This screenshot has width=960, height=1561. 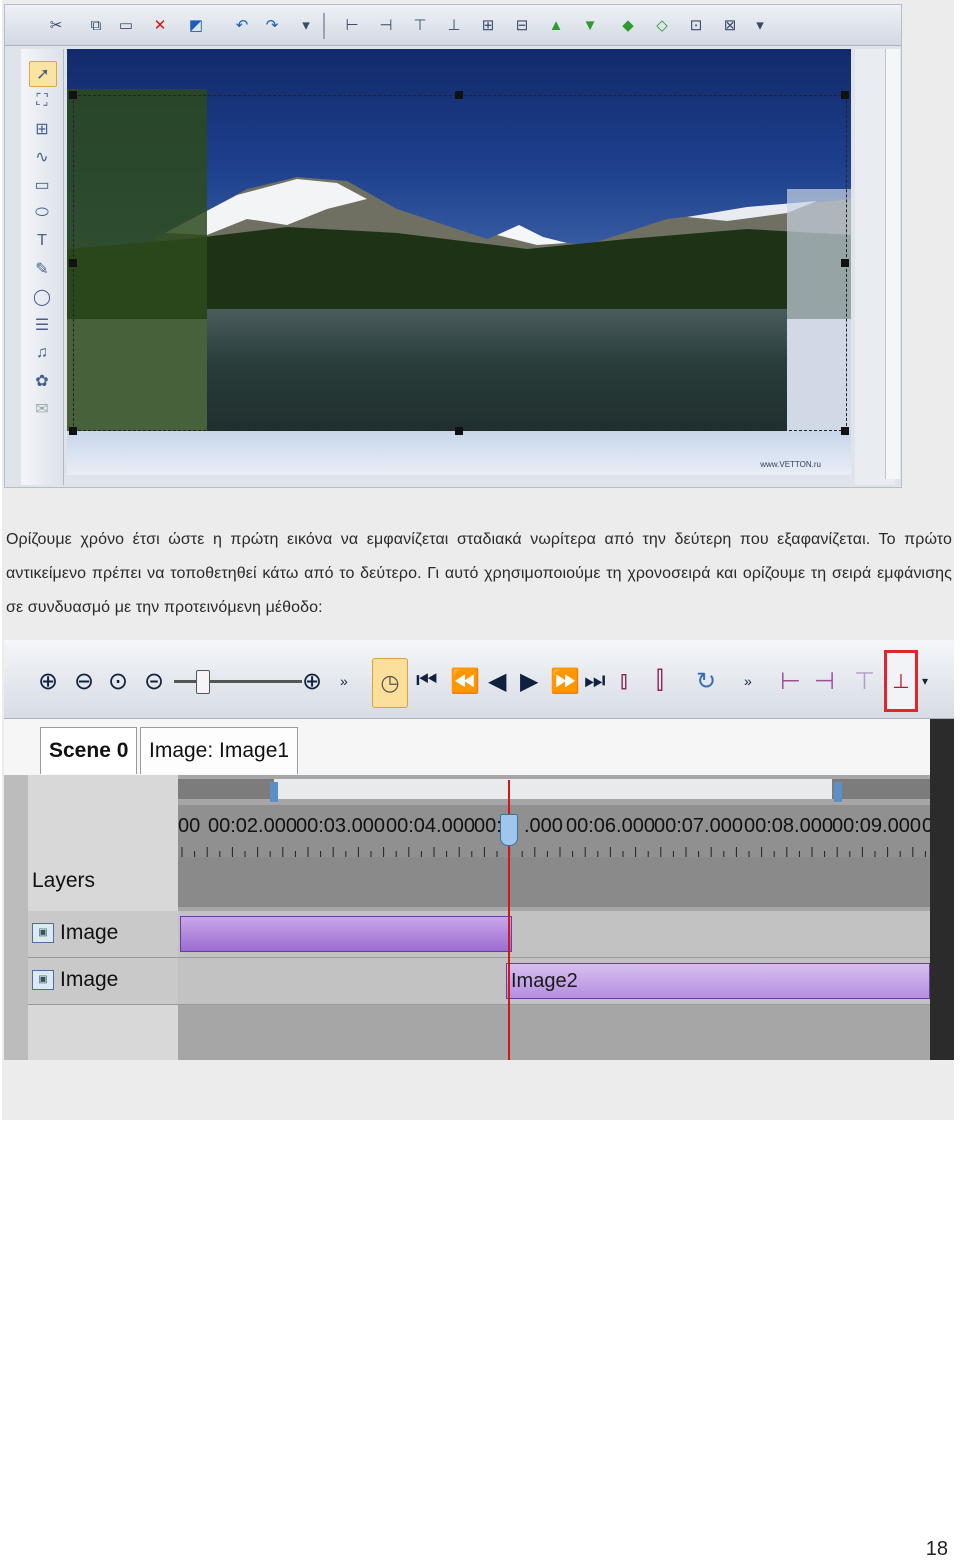 What do you see at coordinates (838, 792) in the screenshot?
I see `range-end-marker` at bounding box center [838, 792].